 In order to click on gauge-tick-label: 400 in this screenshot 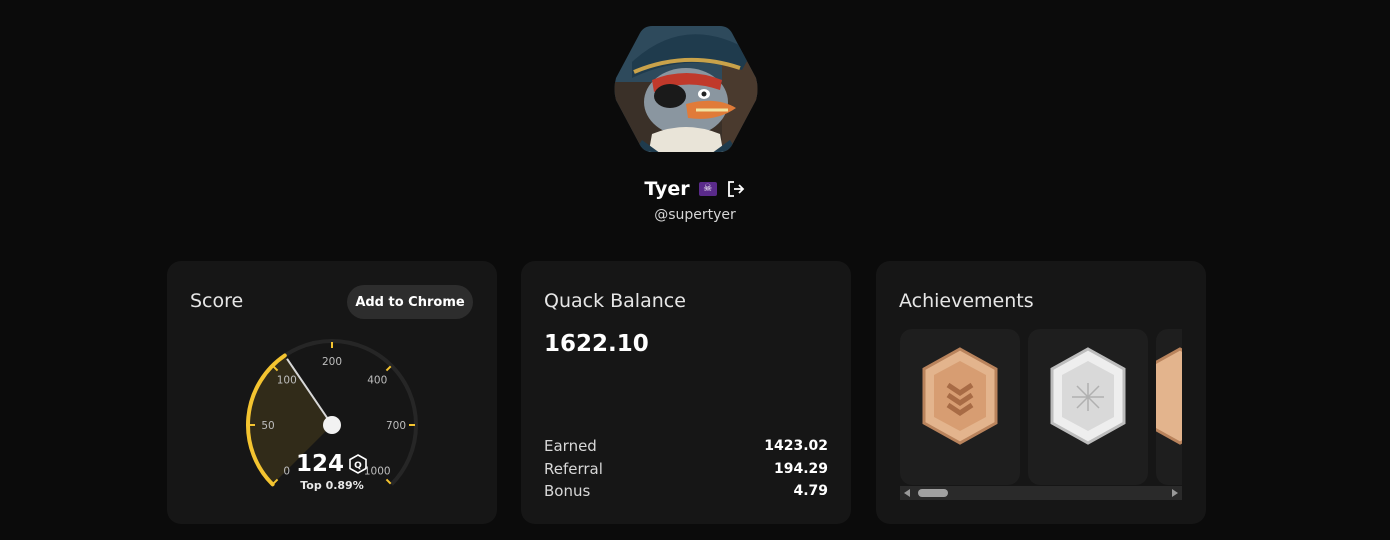, I will do `click(377, 381)`.